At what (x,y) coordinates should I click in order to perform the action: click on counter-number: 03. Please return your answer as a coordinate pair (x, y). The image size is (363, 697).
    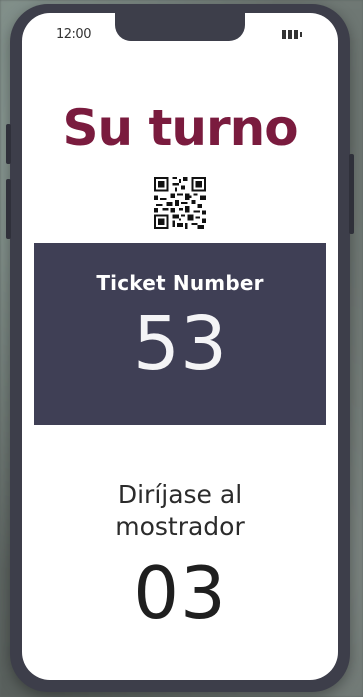
    Looking at the image, I should click on (180, 593).